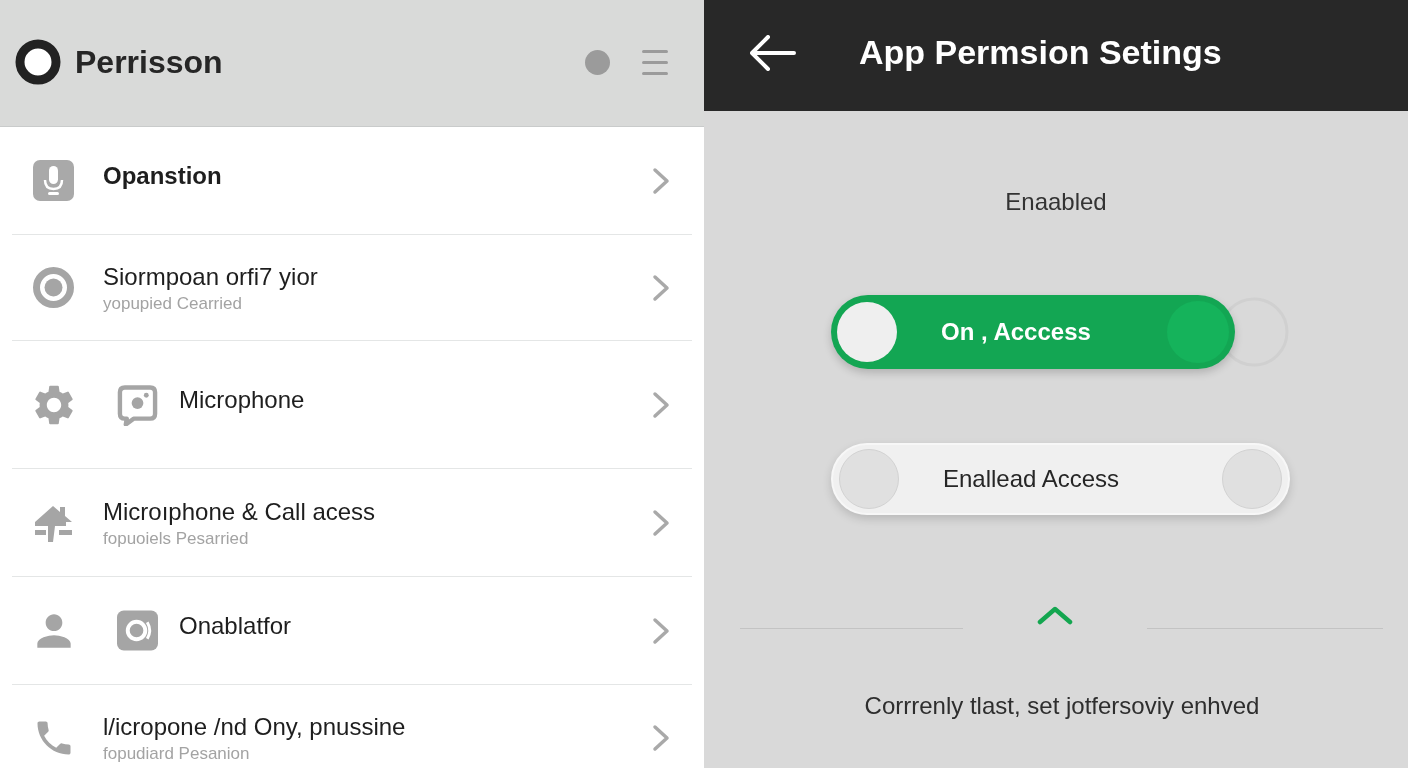 This screenshot has height=768, width=1408. I want to click on item-title: Onablatfor, so click(236, 625).